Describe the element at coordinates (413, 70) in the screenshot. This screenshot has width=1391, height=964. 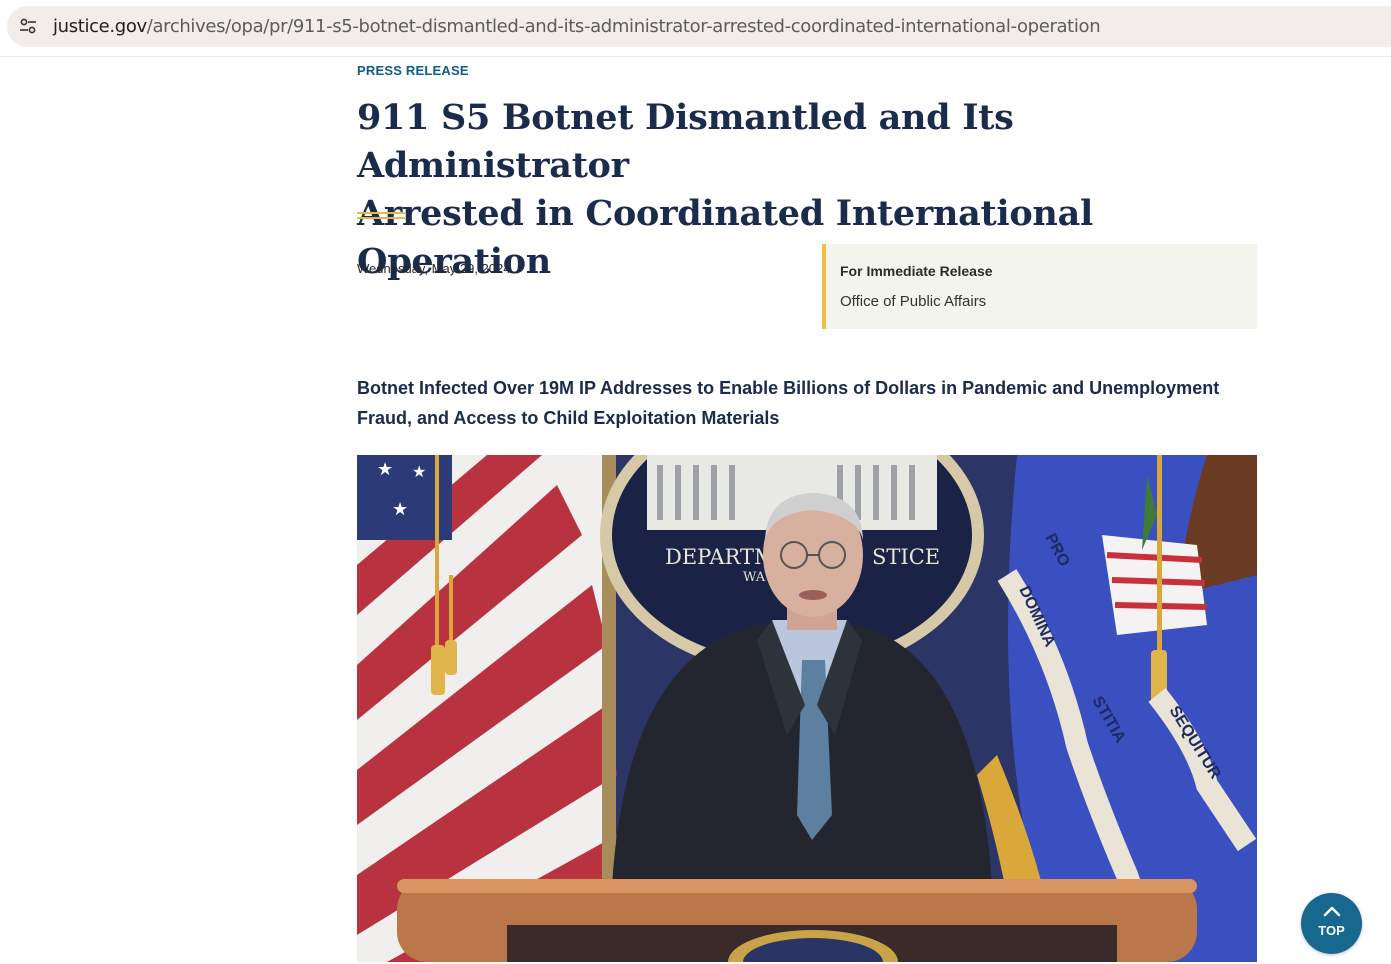
I see `press-release-label: PRESS RELEASE` at that location.